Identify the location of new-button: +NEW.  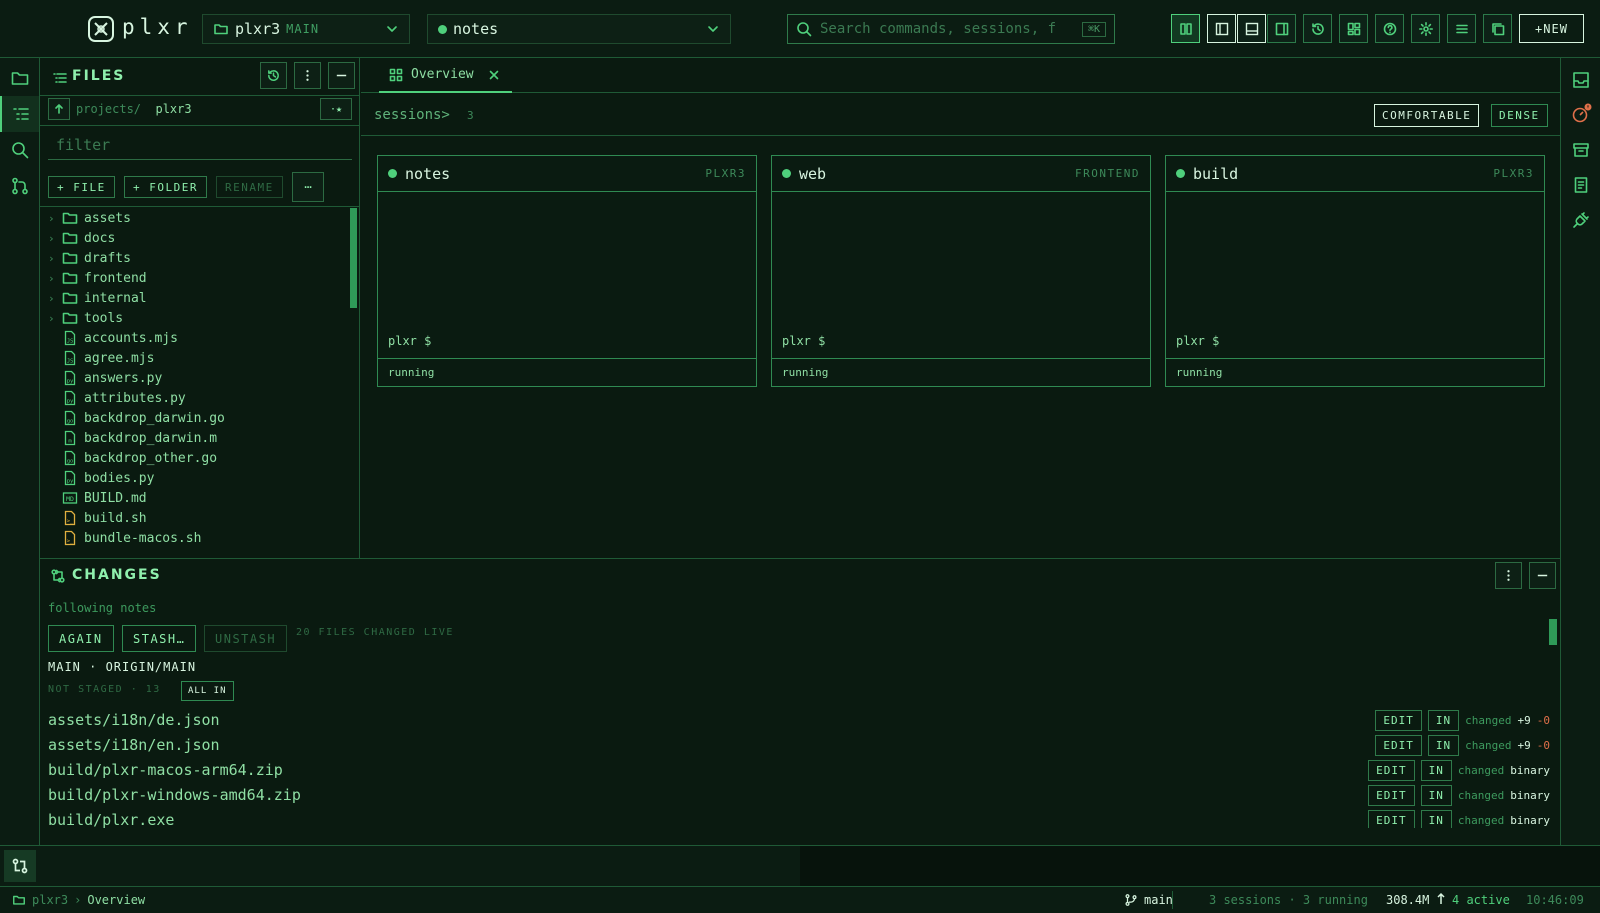
(1551, 28).